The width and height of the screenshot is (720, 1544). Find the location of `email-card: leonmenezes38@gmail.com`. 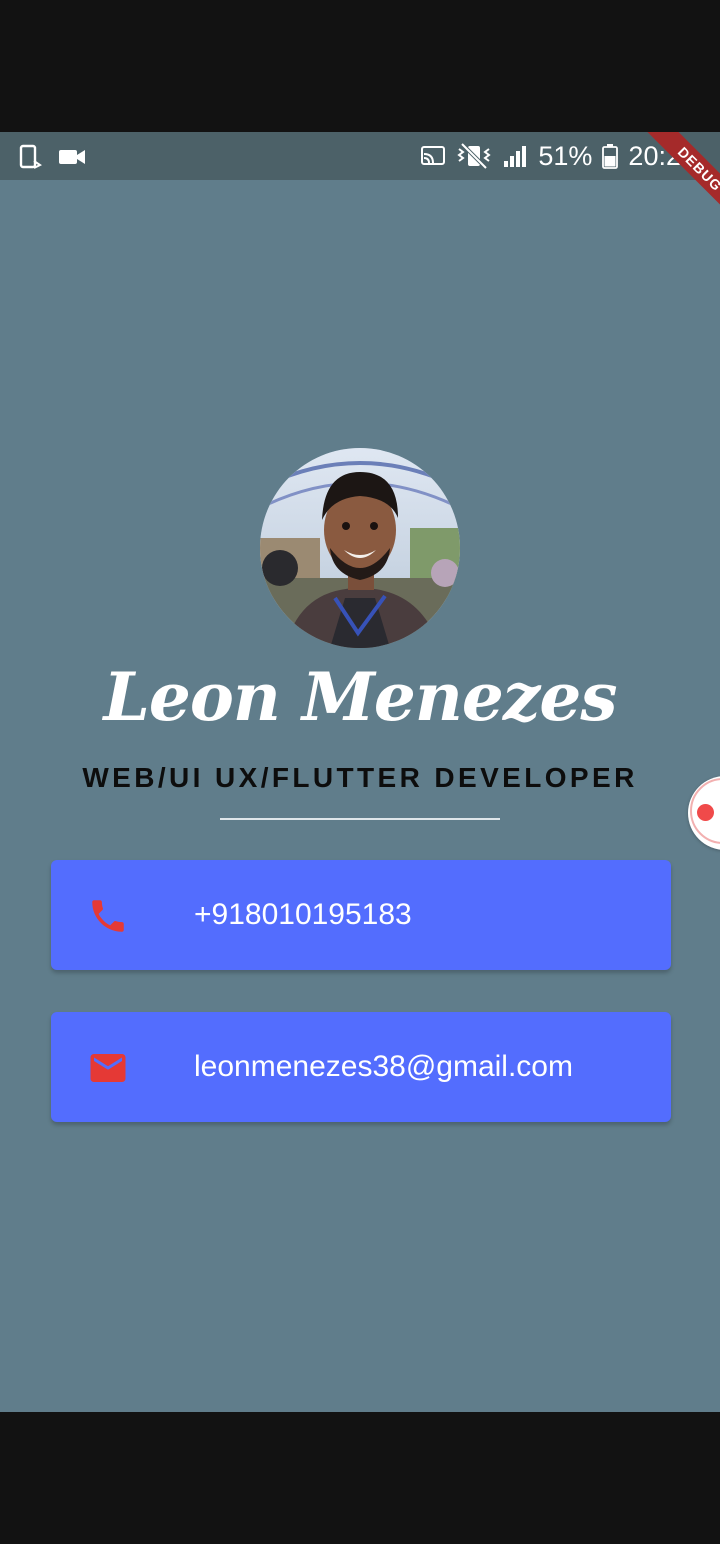

email-card: leonmenezes38@gmail.com is located at coordinates (361, 1067).